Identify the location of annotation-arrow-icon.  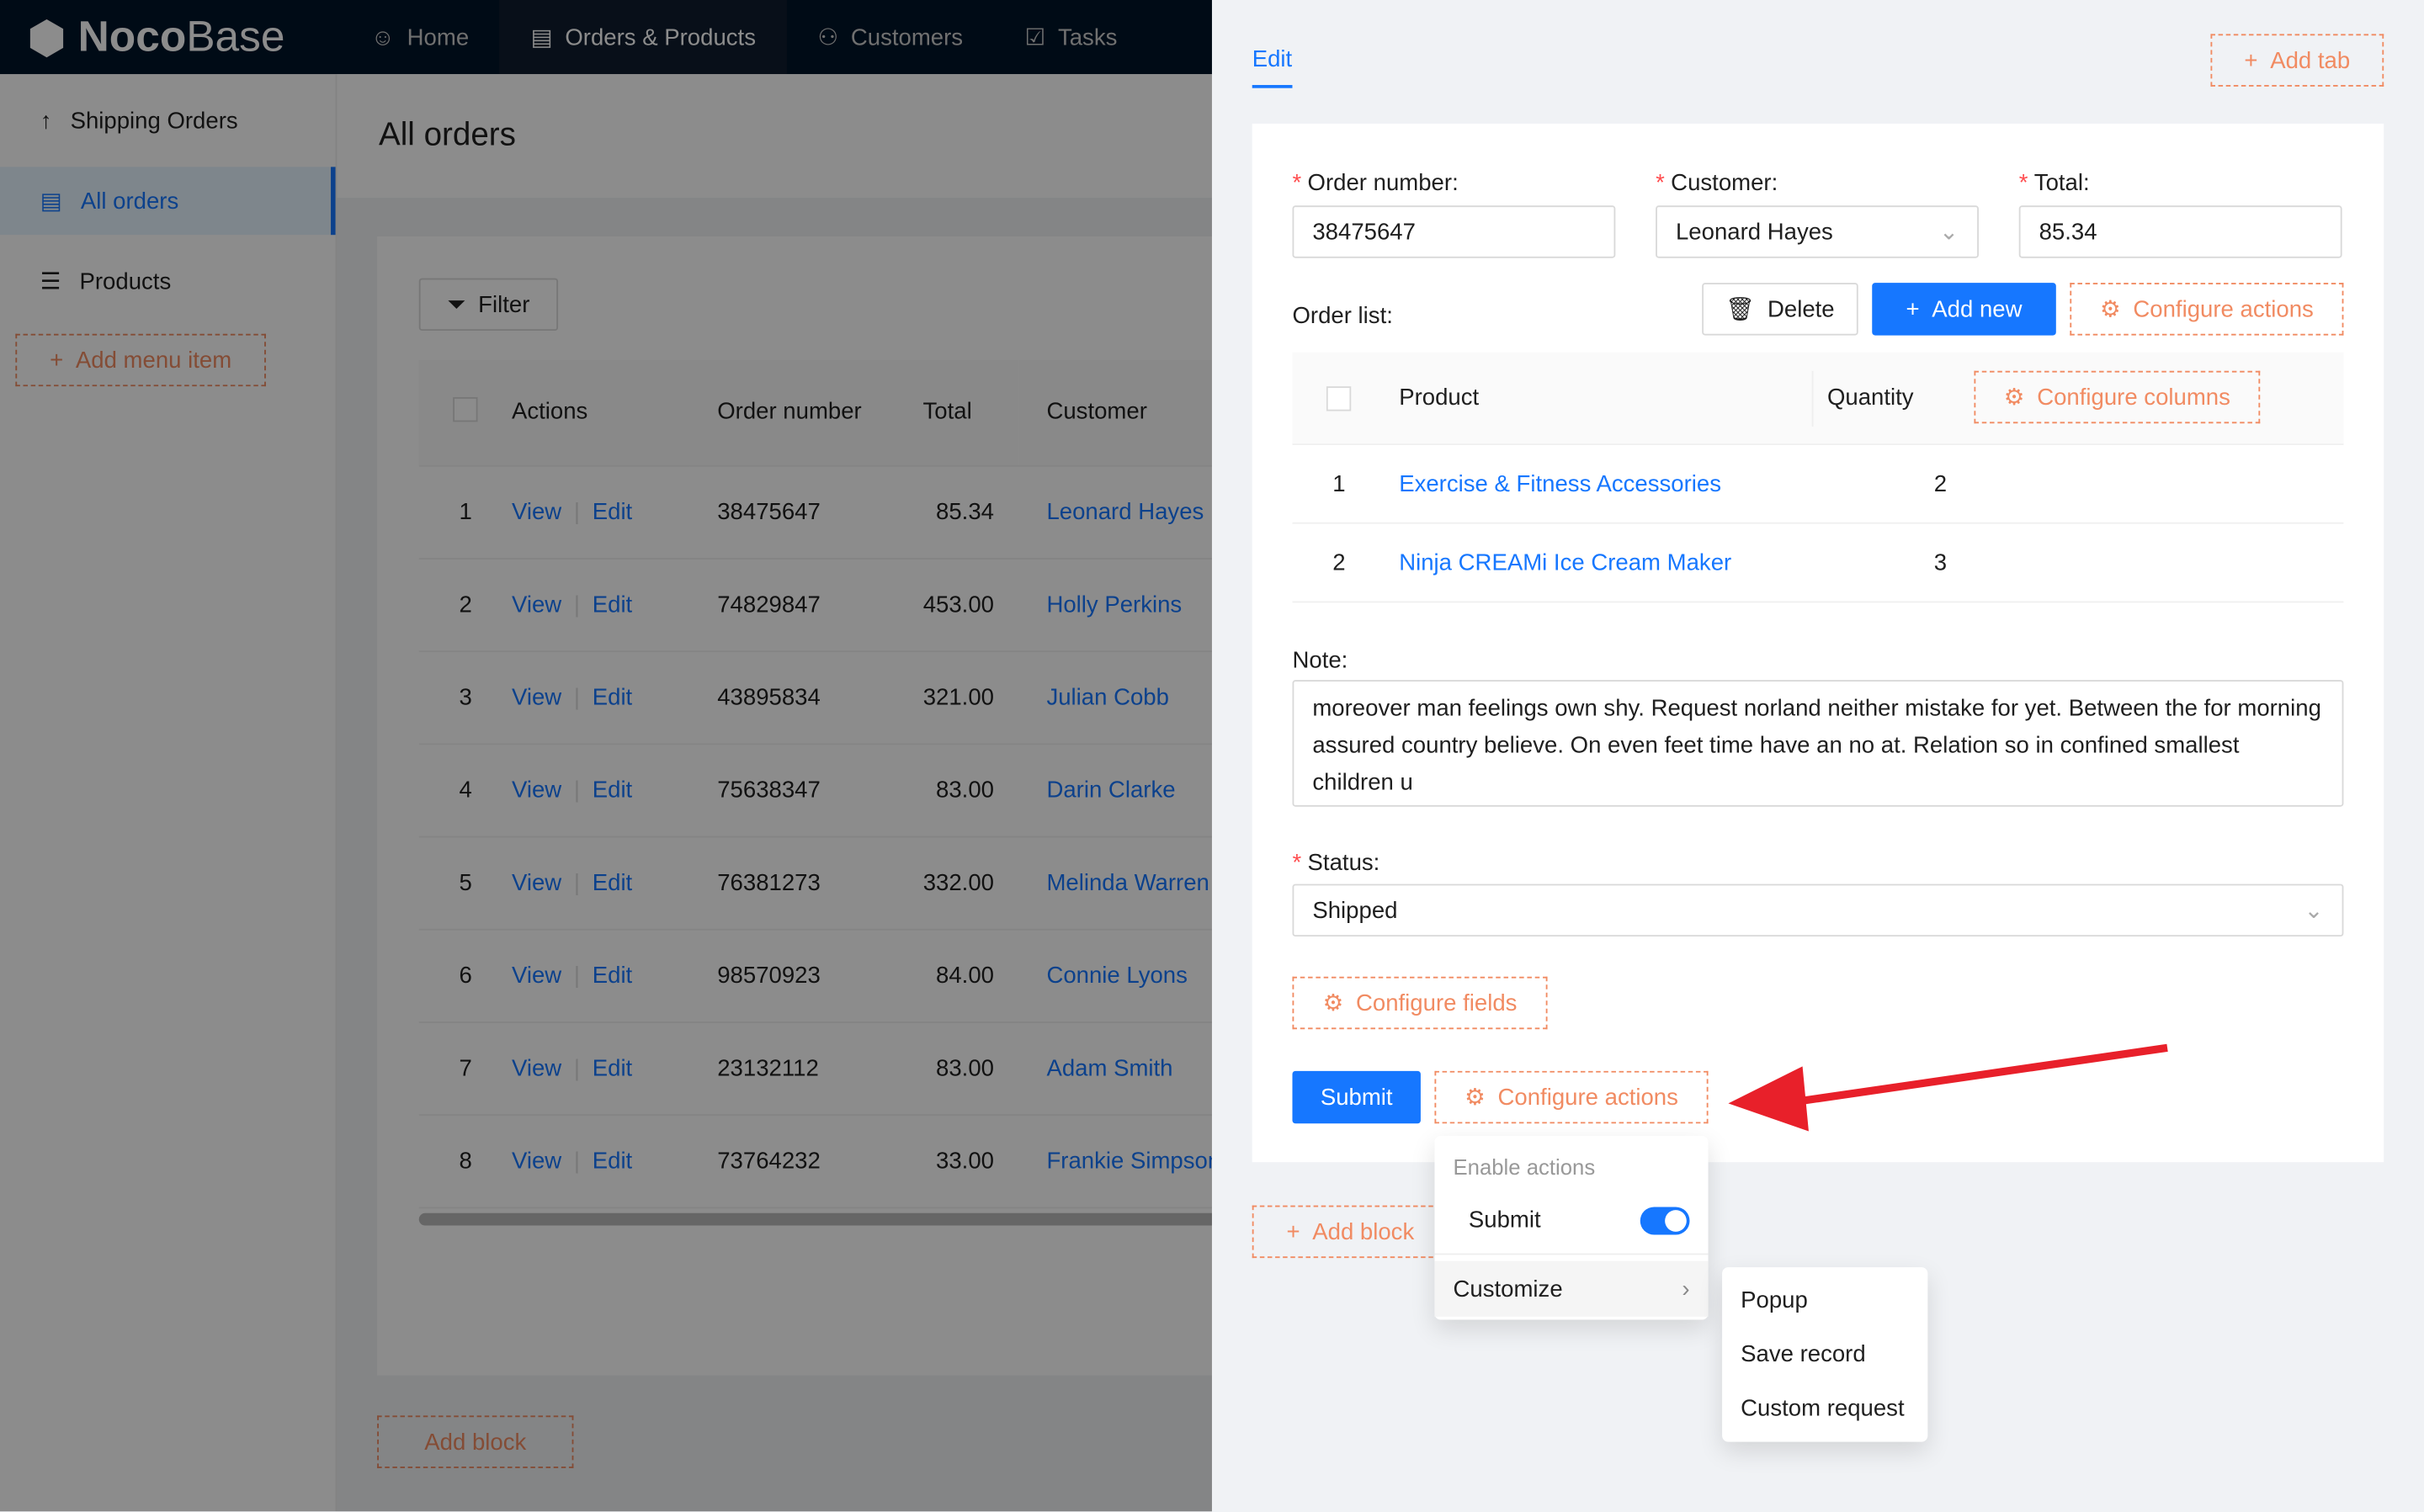
(1948, 1087).